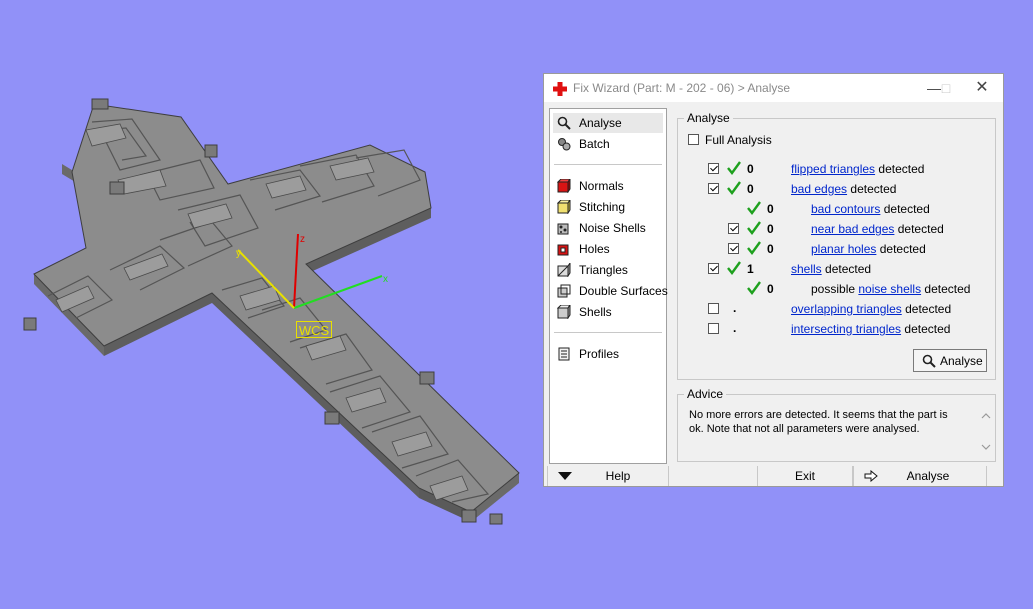 This screenshot has width=1033, height=609. What do you see at coordinates (805, 476) in the screenshot?
I see `exit-button: Exit` at bounding box center [805, 476].